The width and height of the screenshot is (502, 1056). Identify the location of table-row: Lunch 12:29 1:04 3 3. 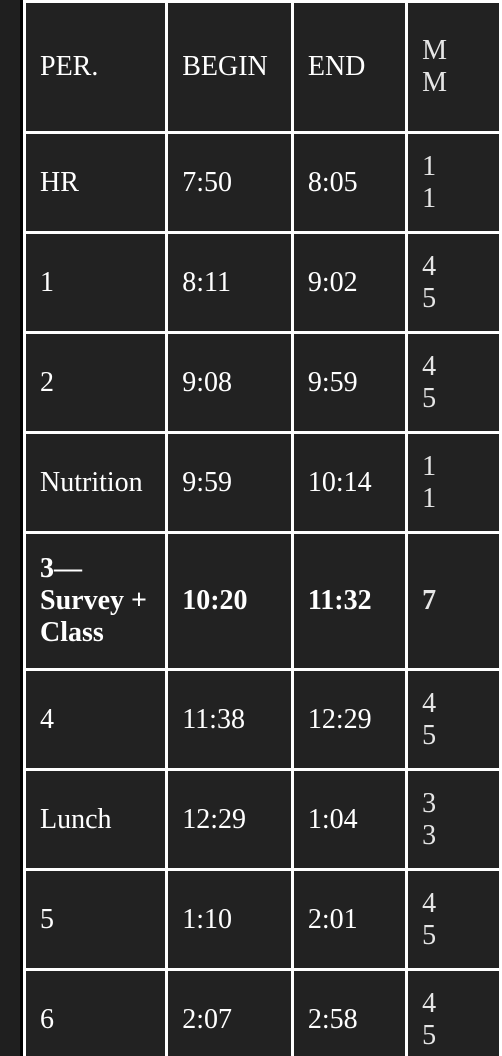
(262, 819).